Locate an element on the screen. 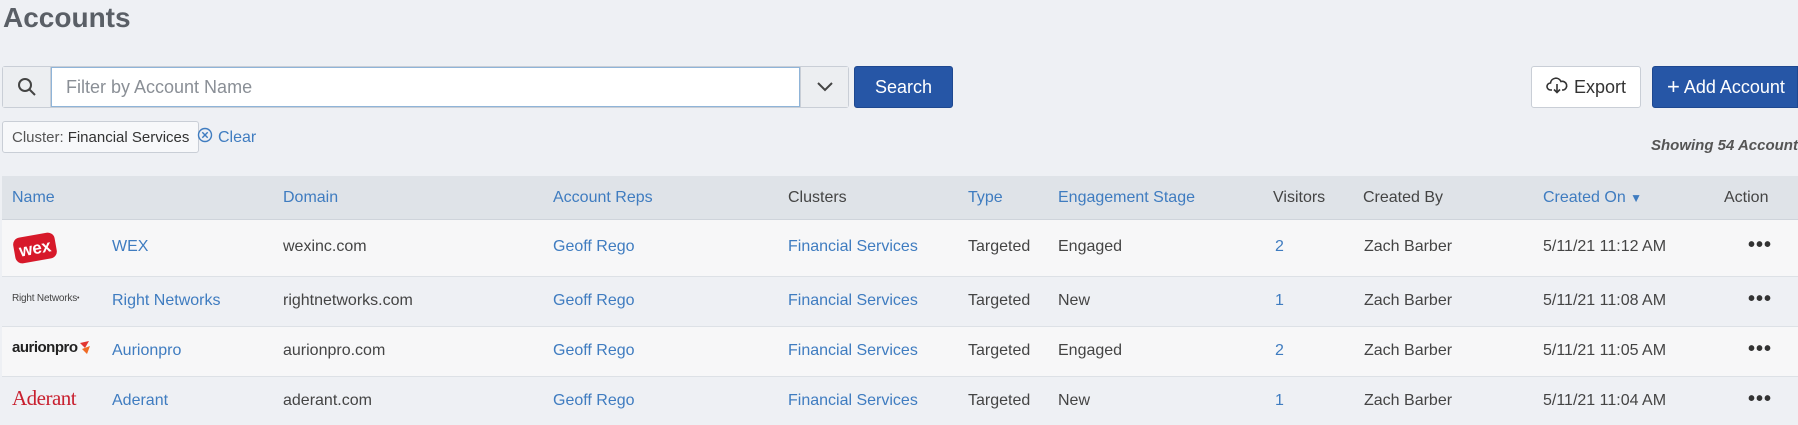  sort-desc-icon: ▼ is located at coordinates (1636, 198).